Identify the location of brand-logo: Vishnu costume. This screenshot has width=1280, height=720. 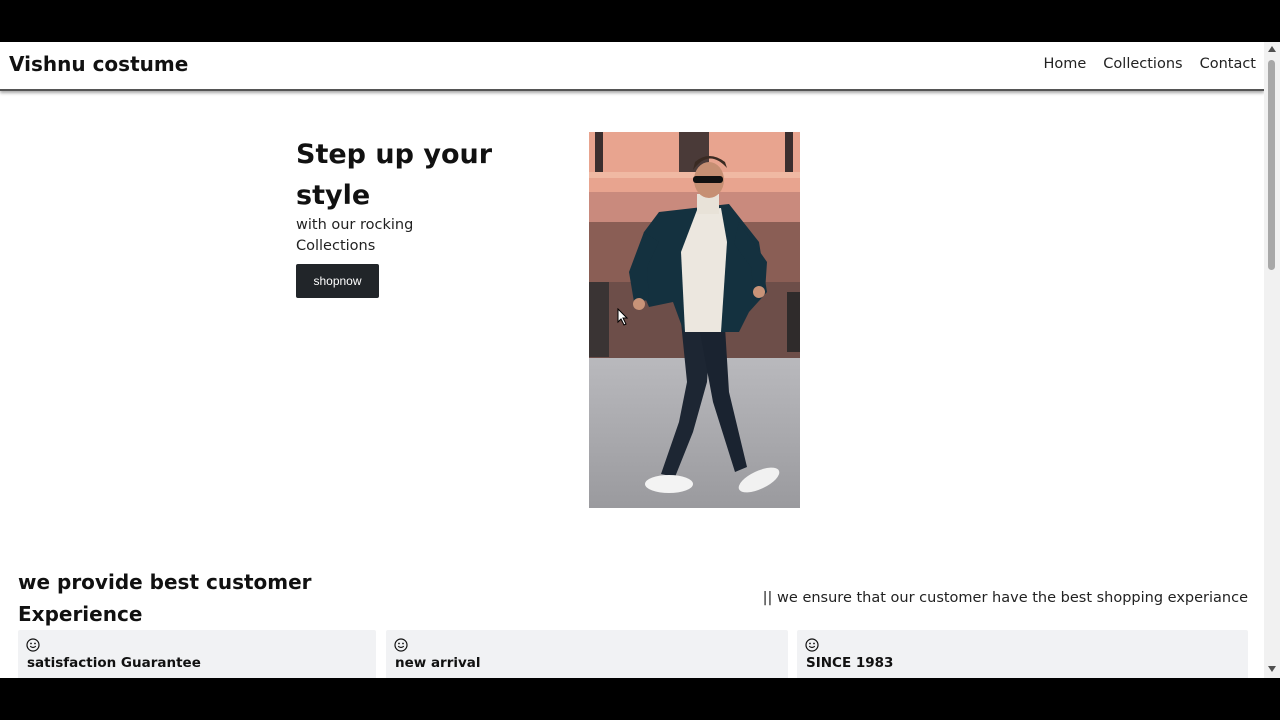
(98, 64).